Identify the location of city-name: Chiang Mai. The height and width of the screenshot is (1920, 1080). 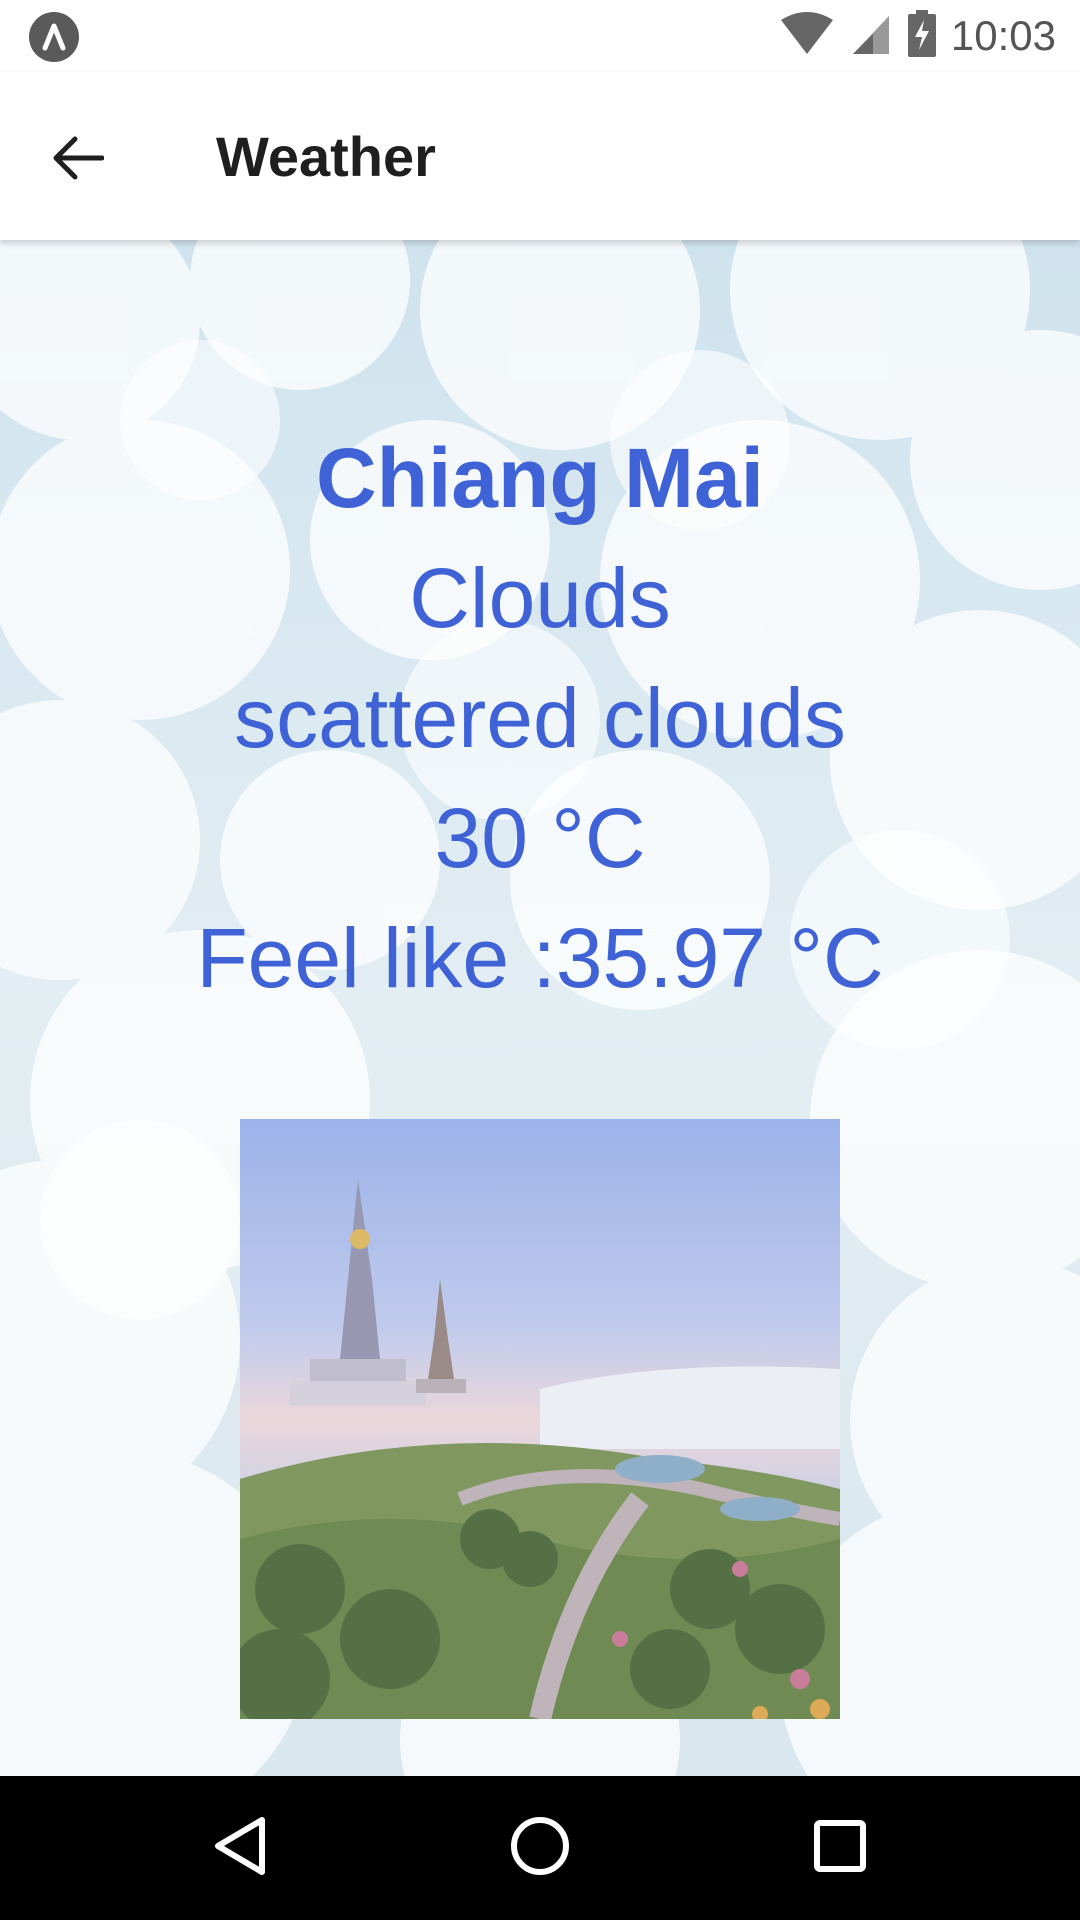
(539, 478).